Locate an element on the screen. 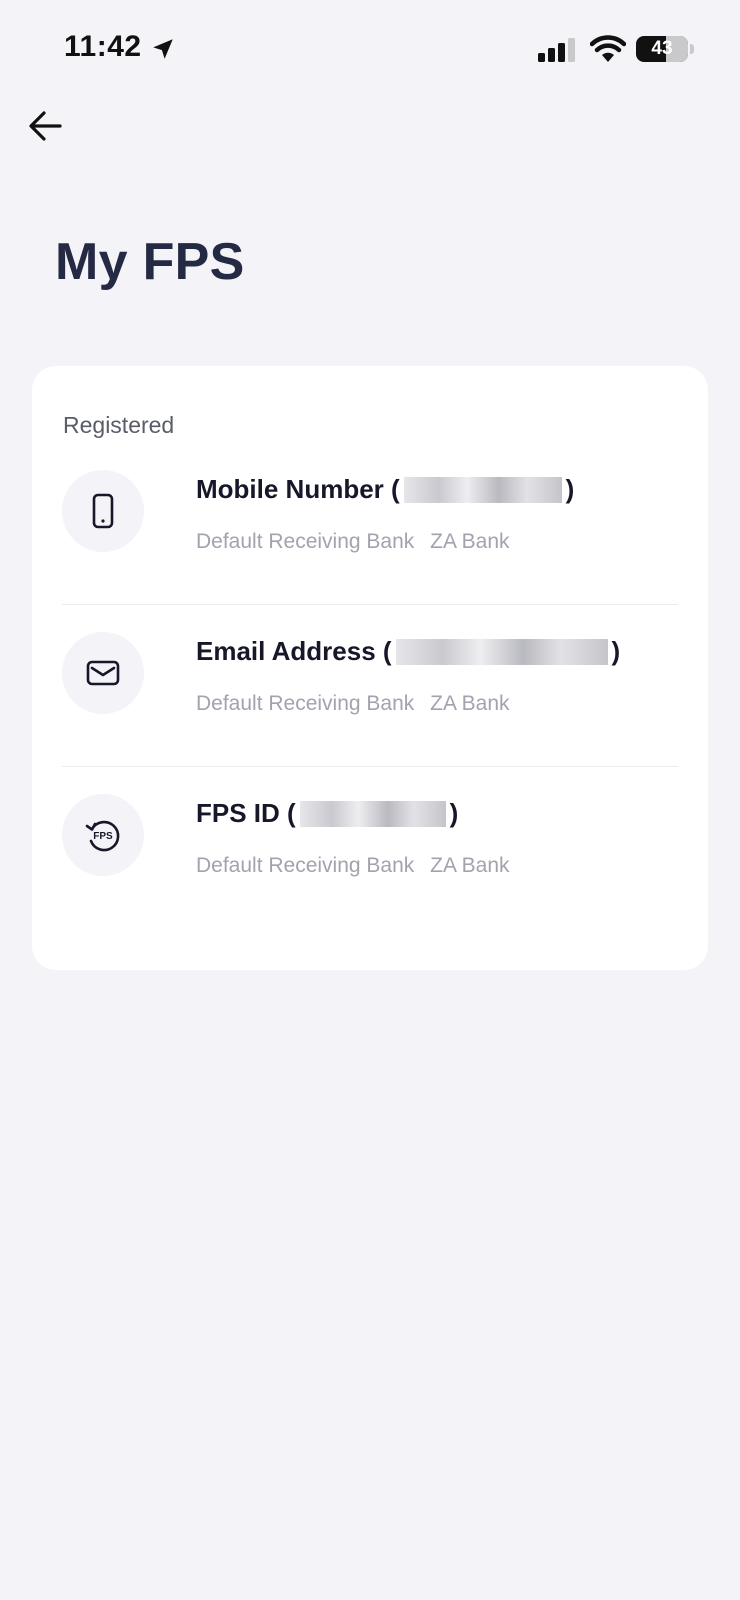 This screenshot has height=1600, width=740. fps-logo-icon: FPS is located at coordinates (103, 835).